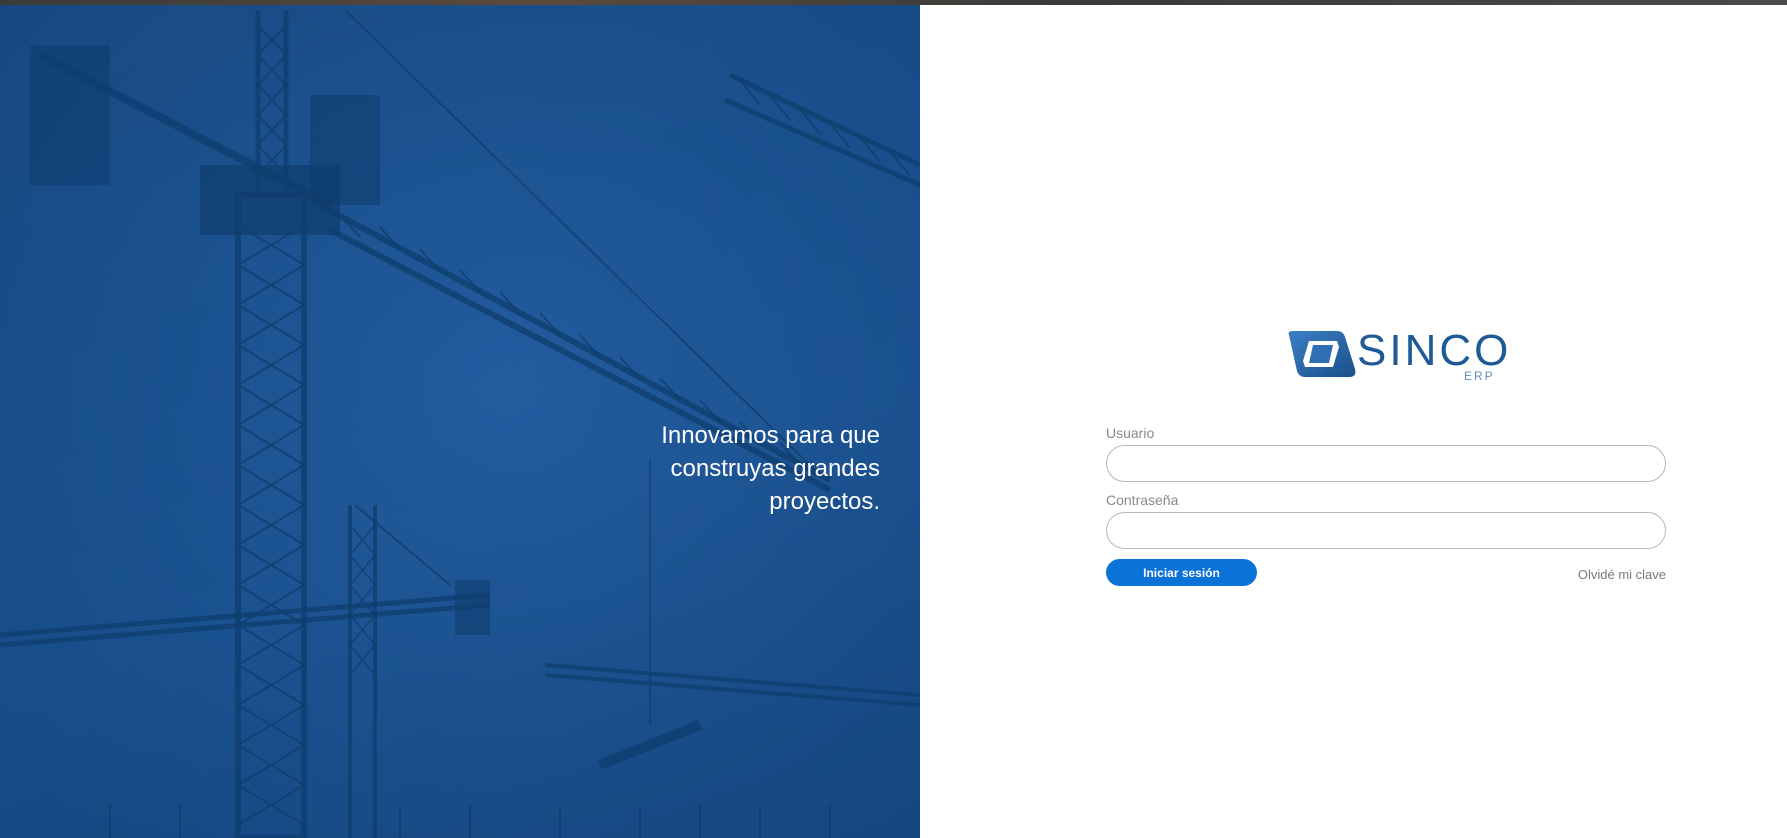 Image resolution: width=1787 pixels, height=838 pixels. I want to click on forgot-password-link: Olvidé mi clave, so click(1622, 574).